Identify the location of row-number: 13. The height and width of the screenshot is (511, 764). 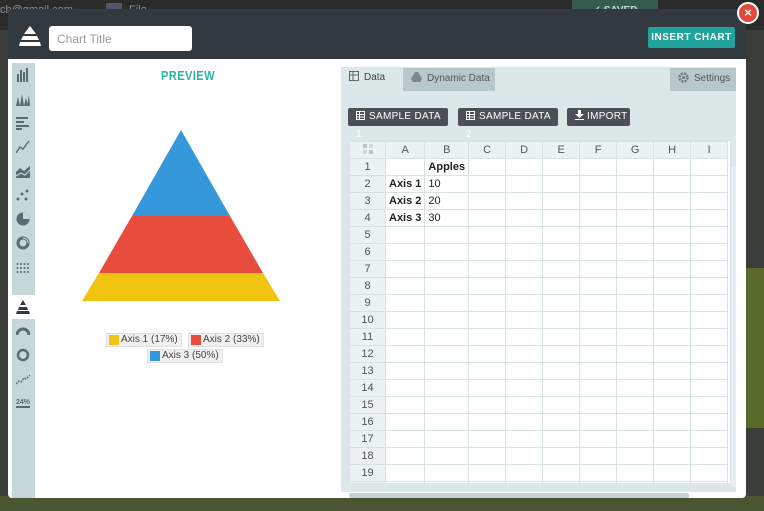
(367, 371).